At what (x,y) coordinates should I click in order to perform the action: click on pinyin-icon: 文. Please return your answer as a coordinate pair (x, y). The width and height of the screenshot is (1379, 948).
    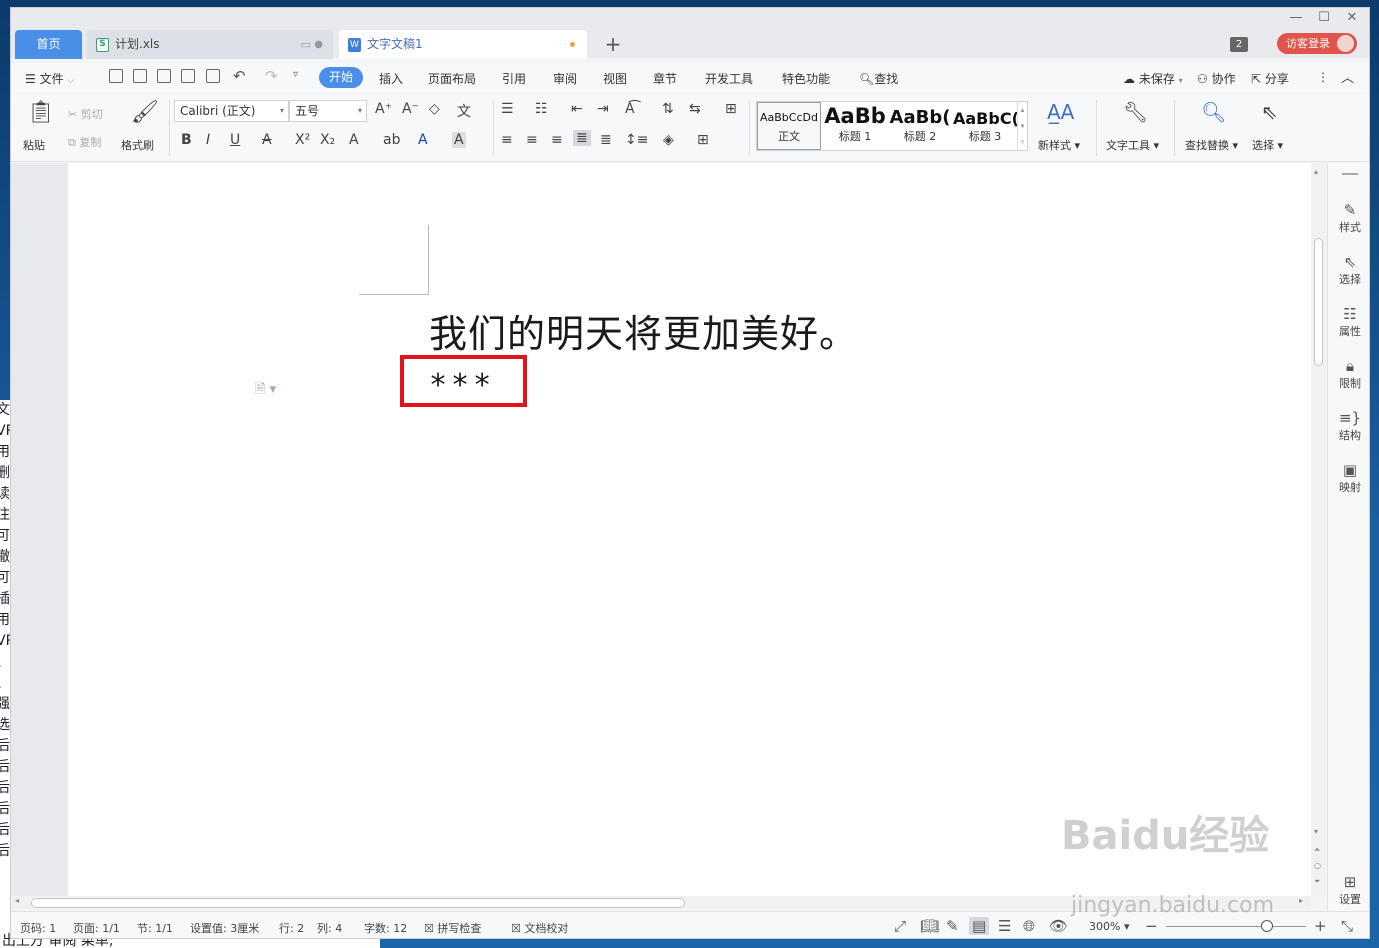
    Looking at the image, I should click on (464, 111).